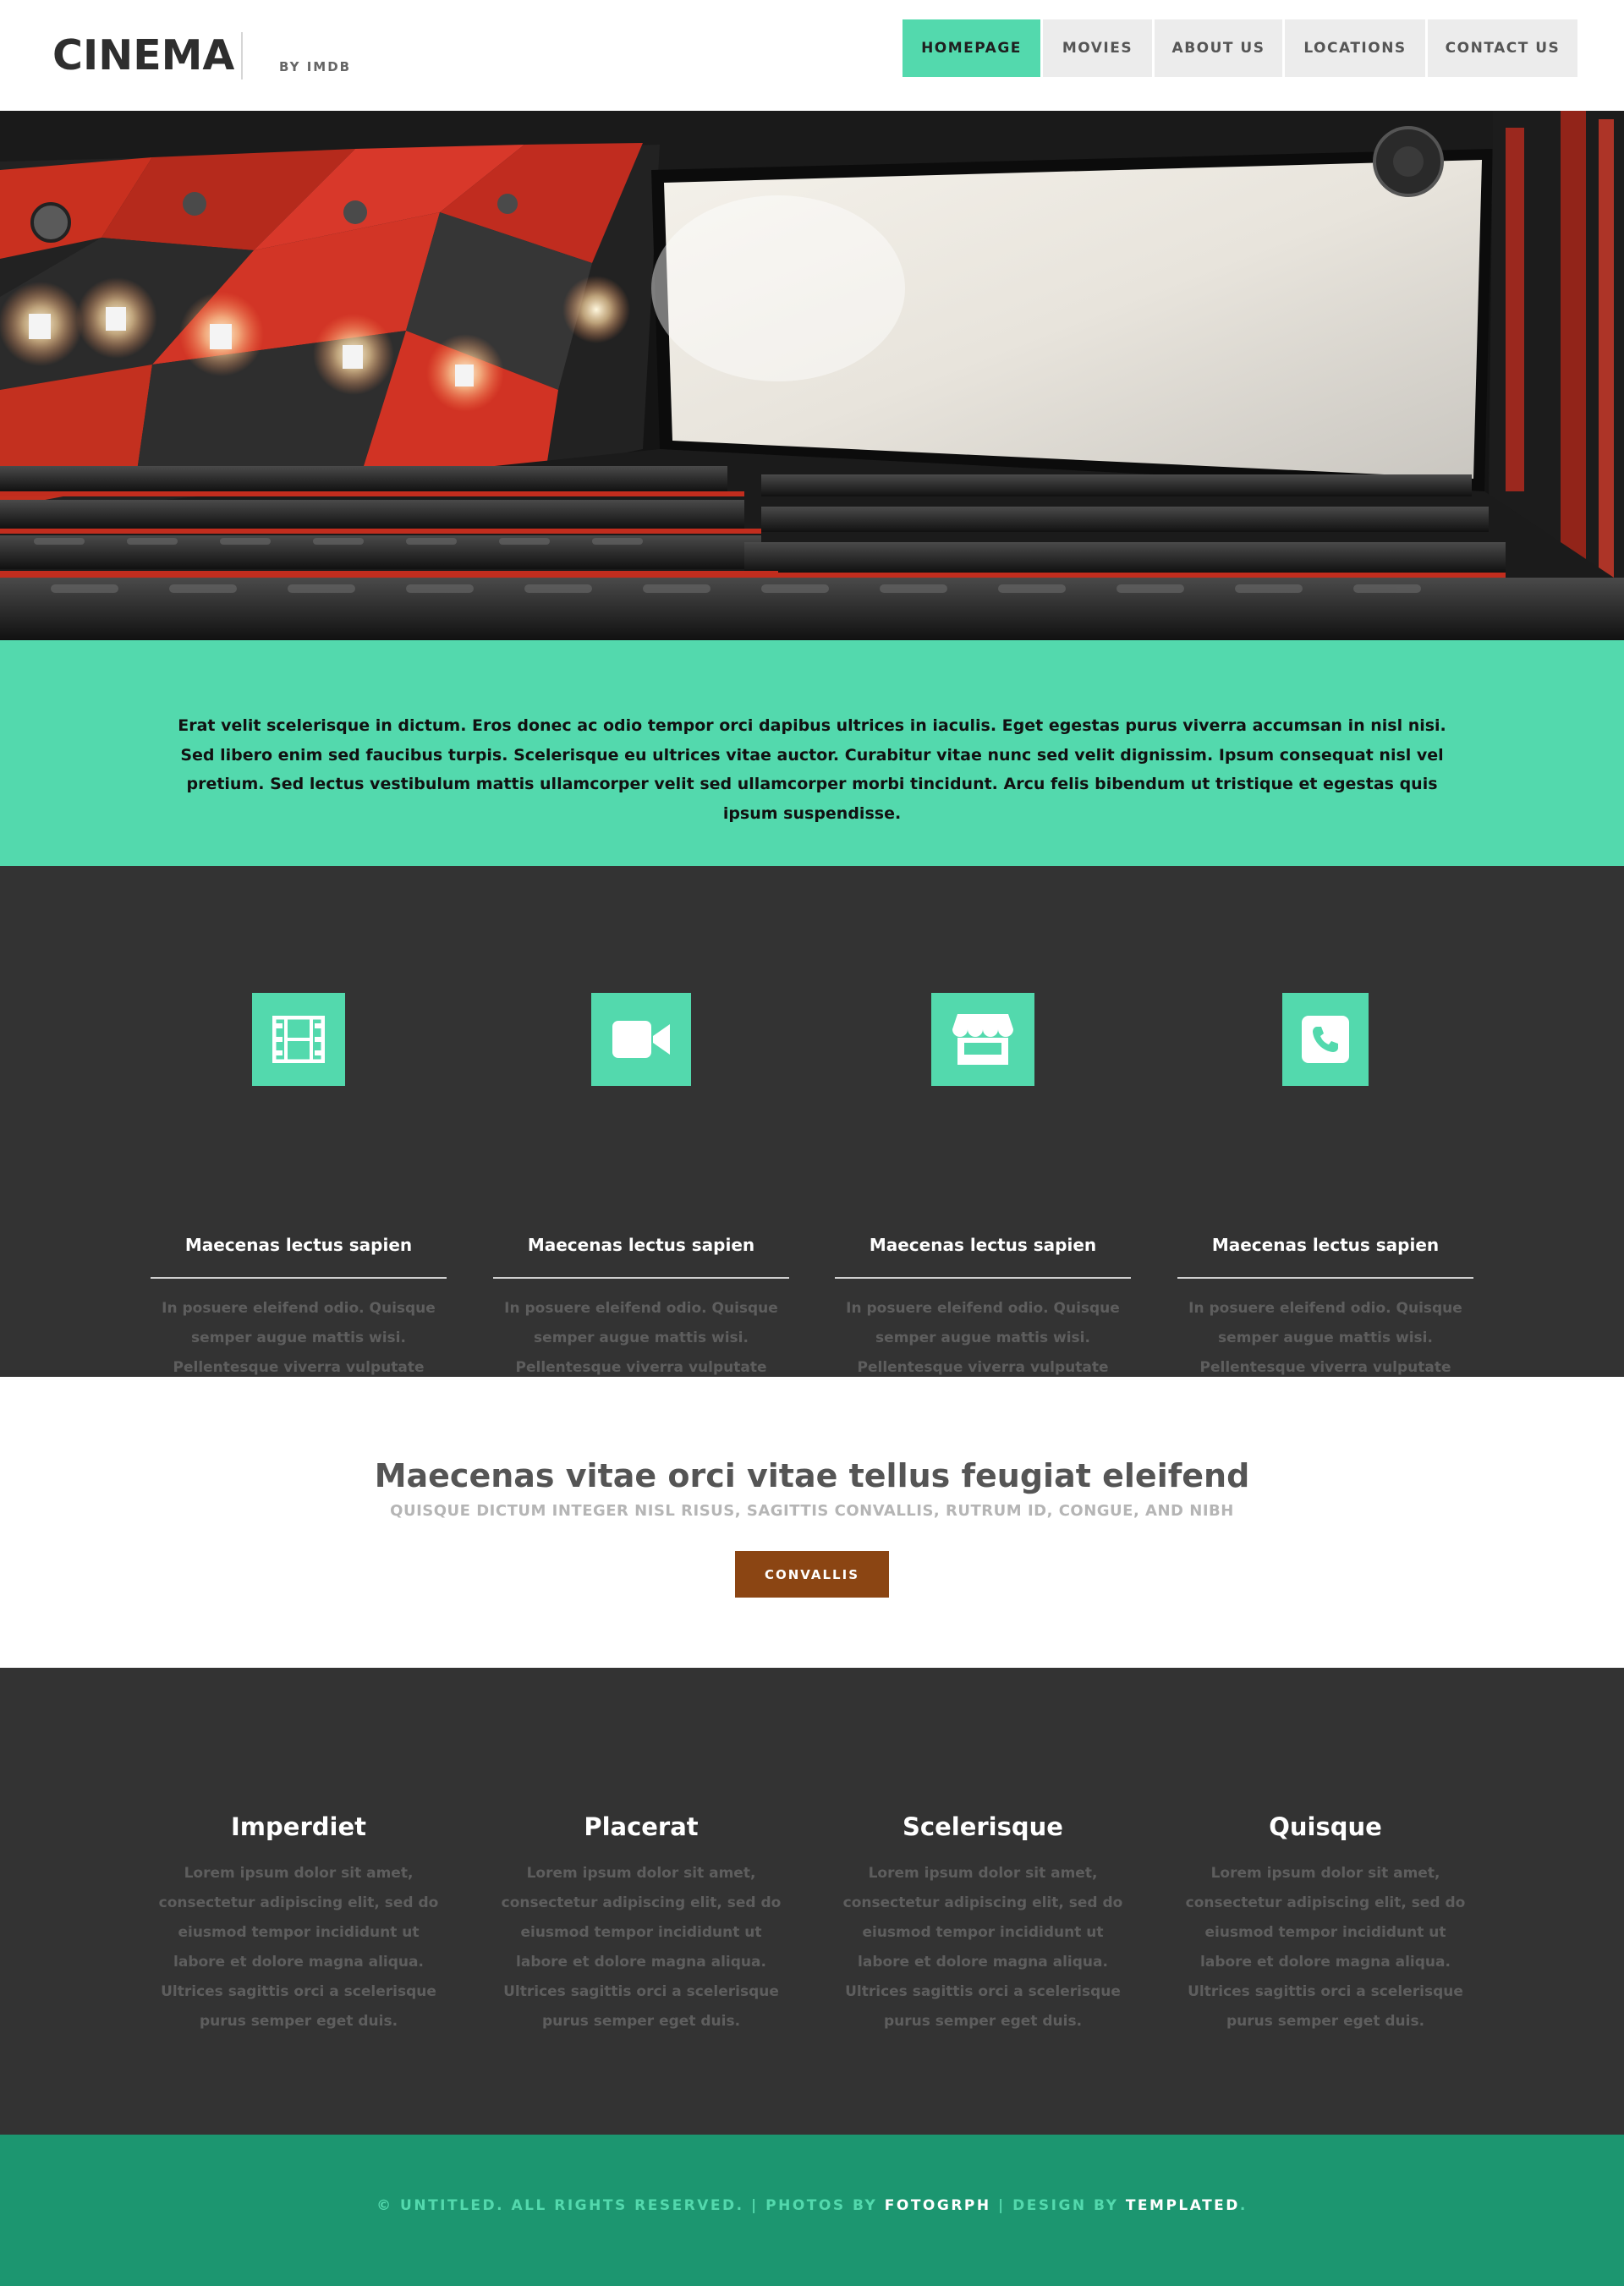 The width and height of the screenshot is (1624, 2286). I want to click on convallis-button: CONVALLIS, so click(812, 1574).